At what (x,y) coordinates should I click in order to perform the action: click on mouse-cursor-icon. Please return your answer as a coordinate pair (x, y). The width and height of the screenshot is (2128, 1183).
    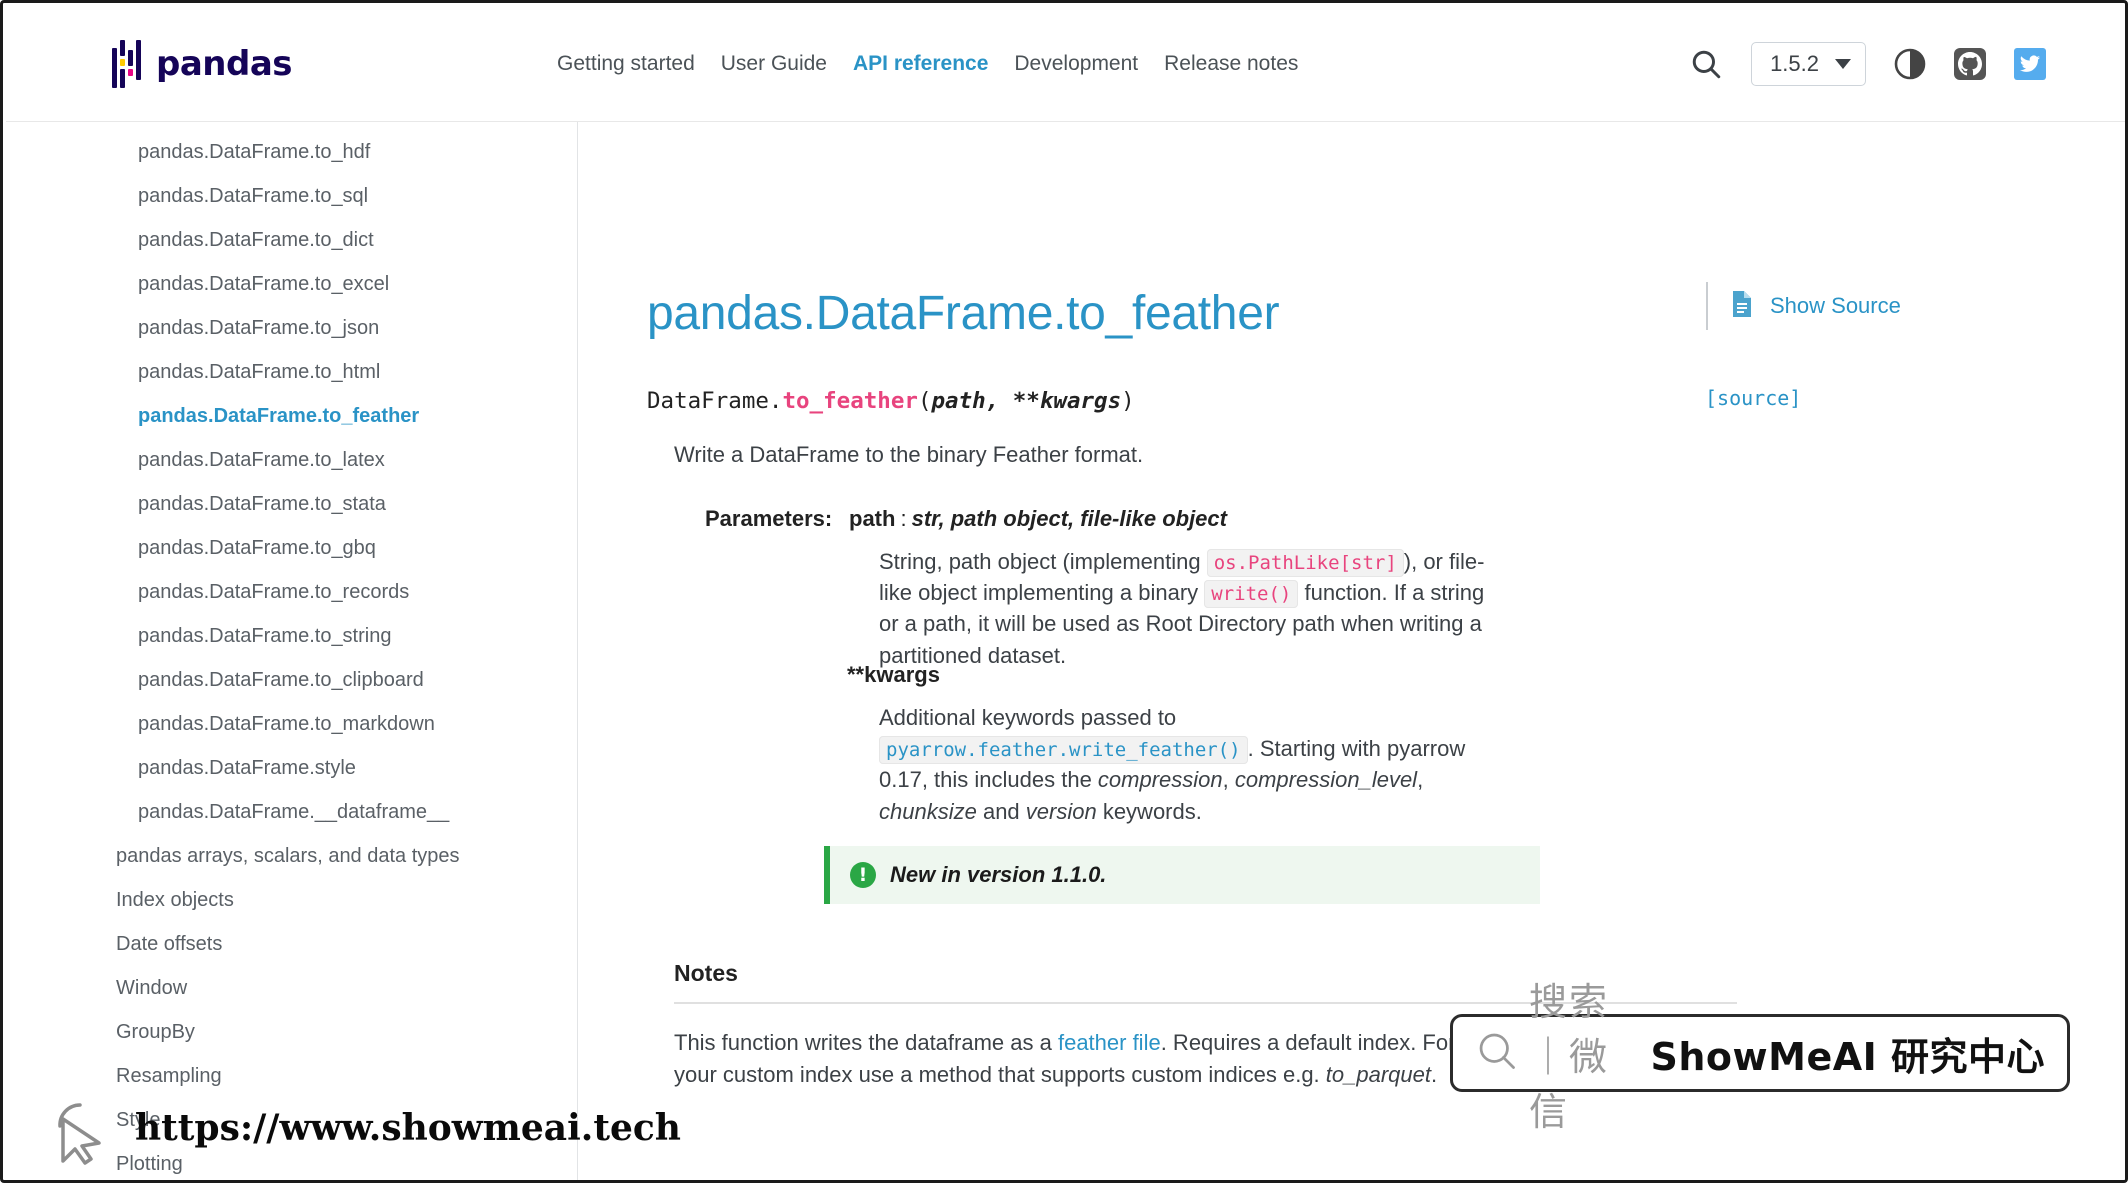
    Looking at the image, I should click on (79, 1134).